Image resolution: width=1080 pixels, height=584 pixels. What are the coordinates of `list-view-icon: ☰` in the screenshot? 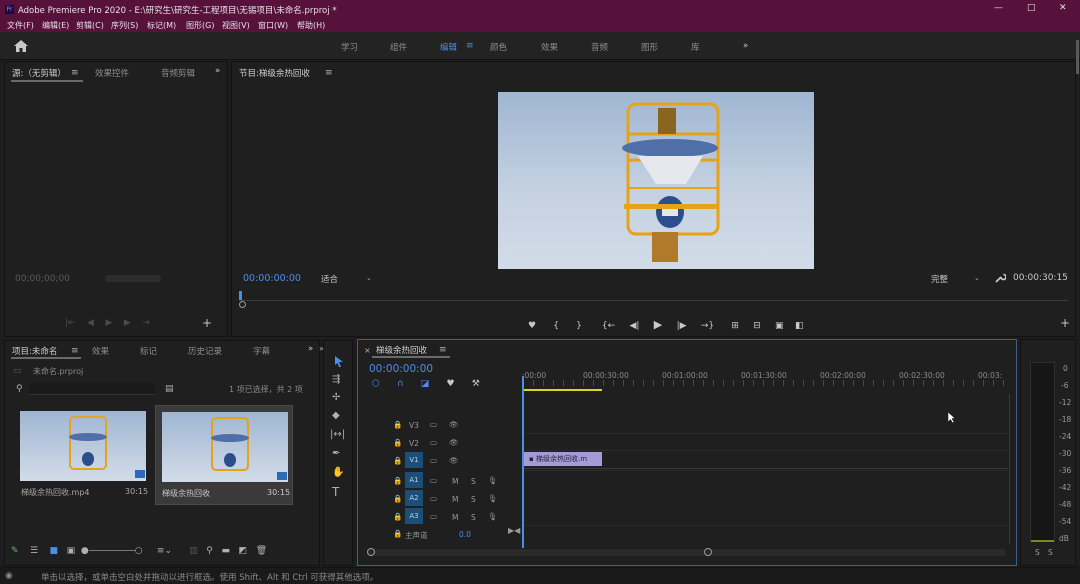 It's located at (34, 551).